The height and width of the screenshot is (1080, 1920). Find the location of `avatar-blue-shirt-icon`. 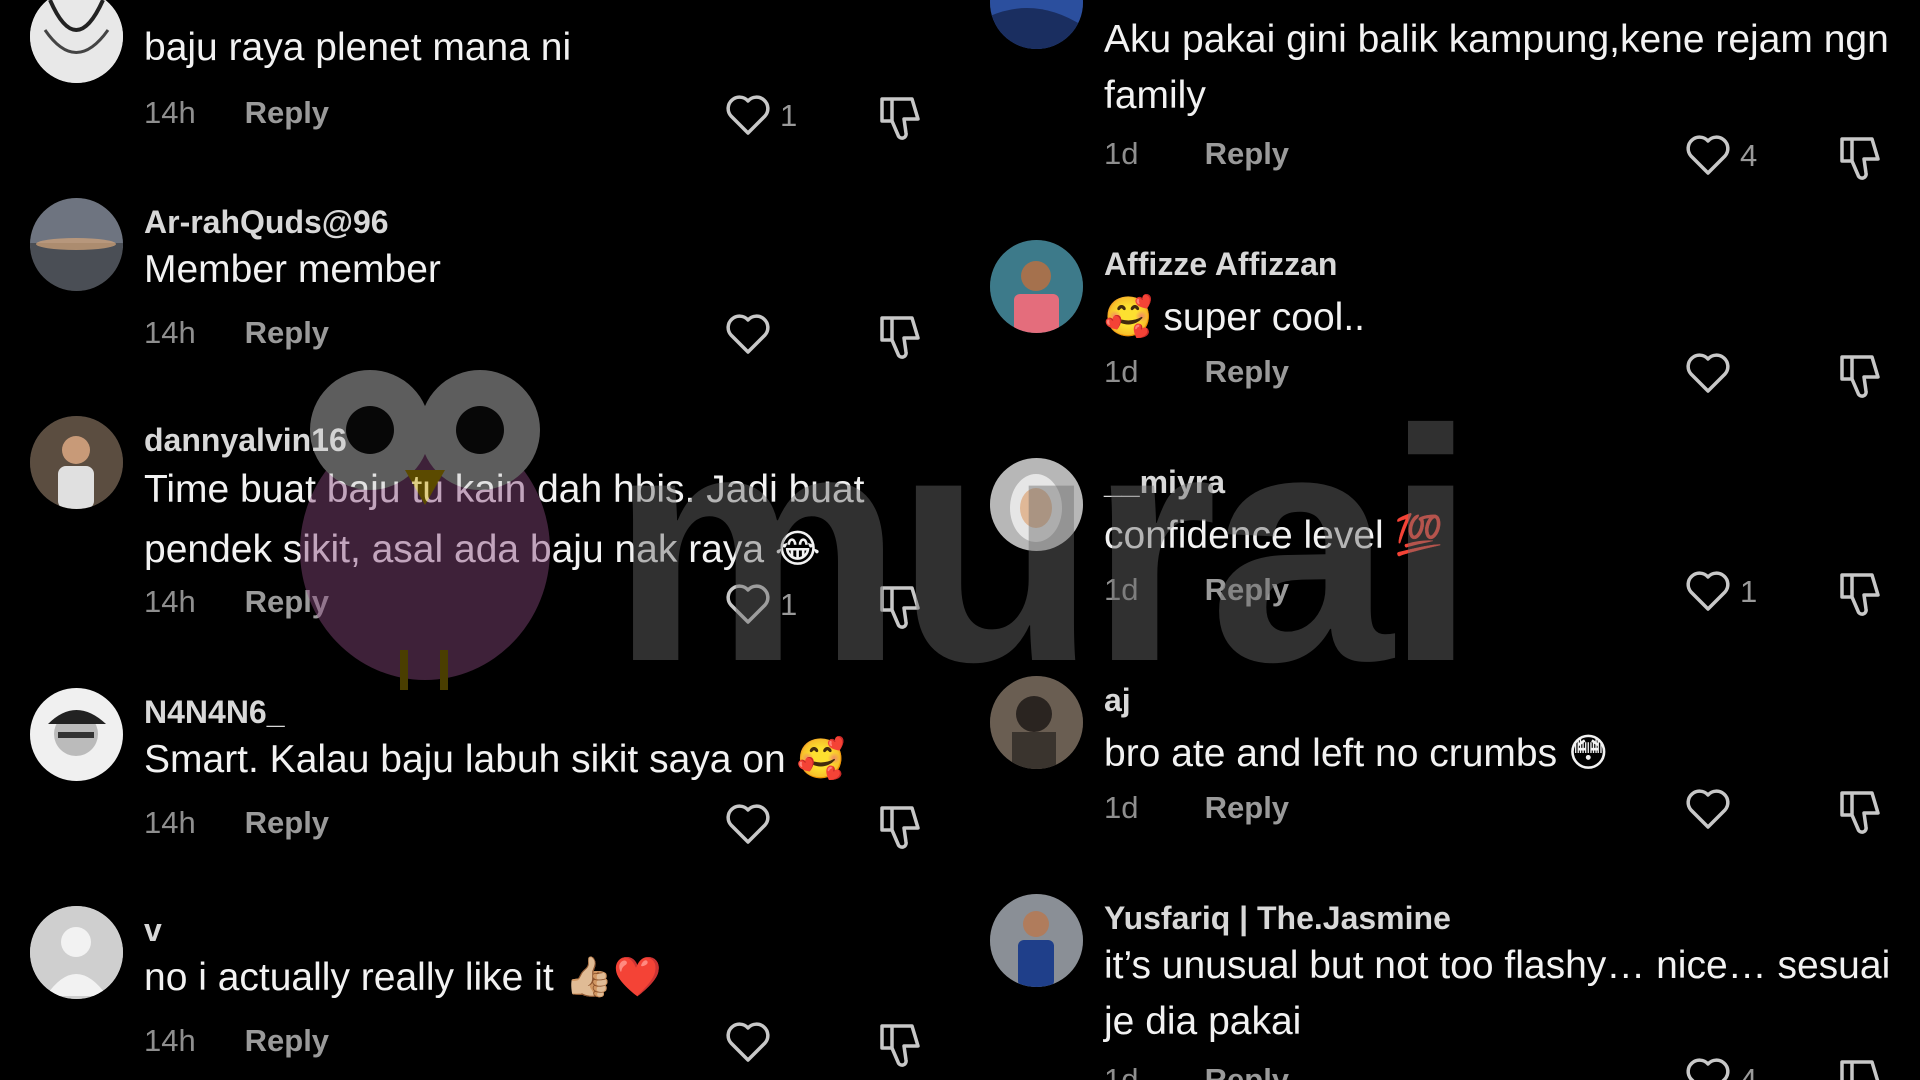

avatar-blue-shirt-icon is located at coordinates (1036, 940).